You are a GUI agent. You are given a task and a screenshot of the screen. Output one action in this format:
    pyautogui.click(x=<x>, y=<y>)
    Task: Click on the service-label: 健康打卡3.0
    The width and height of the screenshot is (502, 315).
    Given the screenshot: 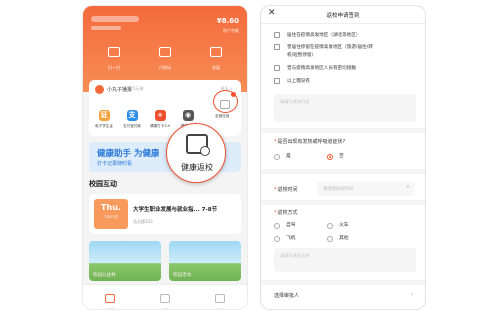 What is the action you would take?
    pyautogui.click(x=160, y=126)
    